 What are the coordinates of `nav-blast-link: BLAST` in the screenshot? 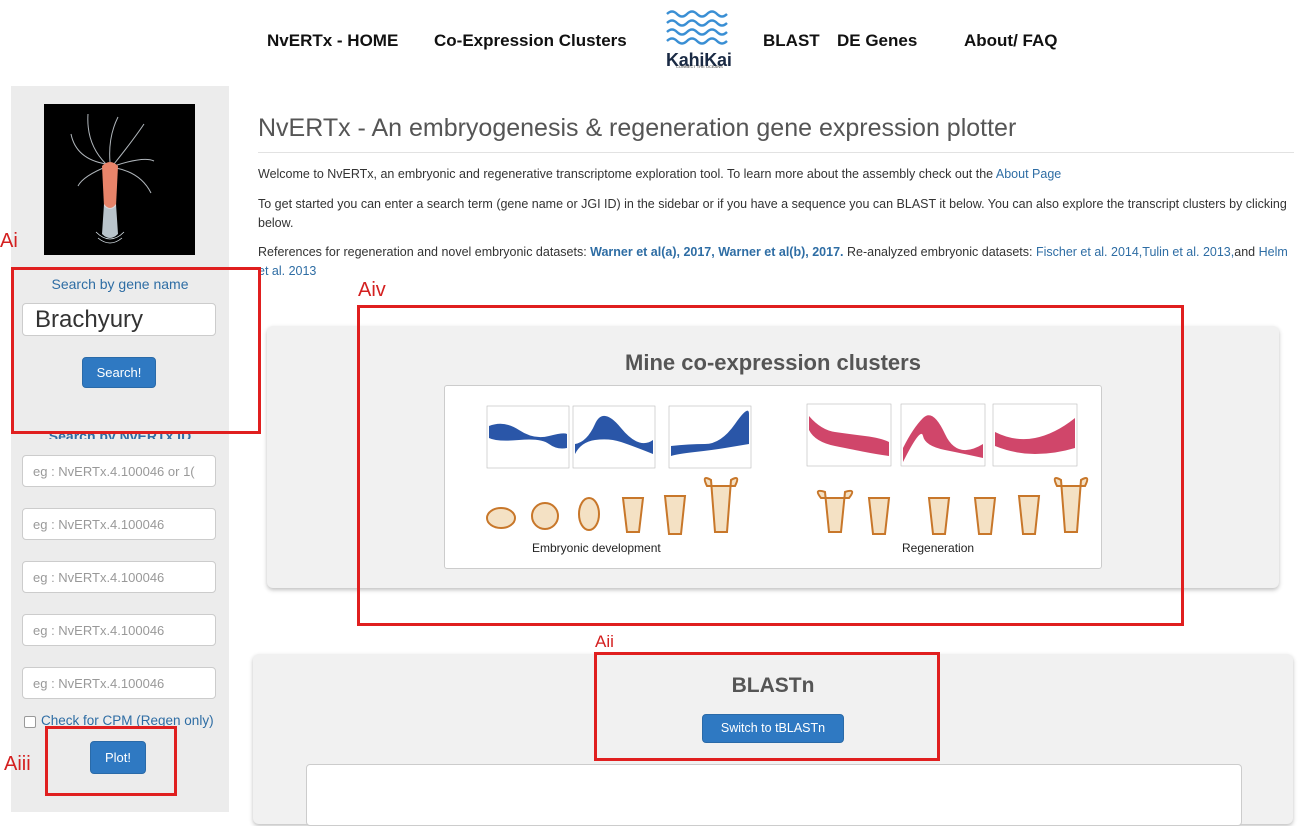 It's located at (791, 41).